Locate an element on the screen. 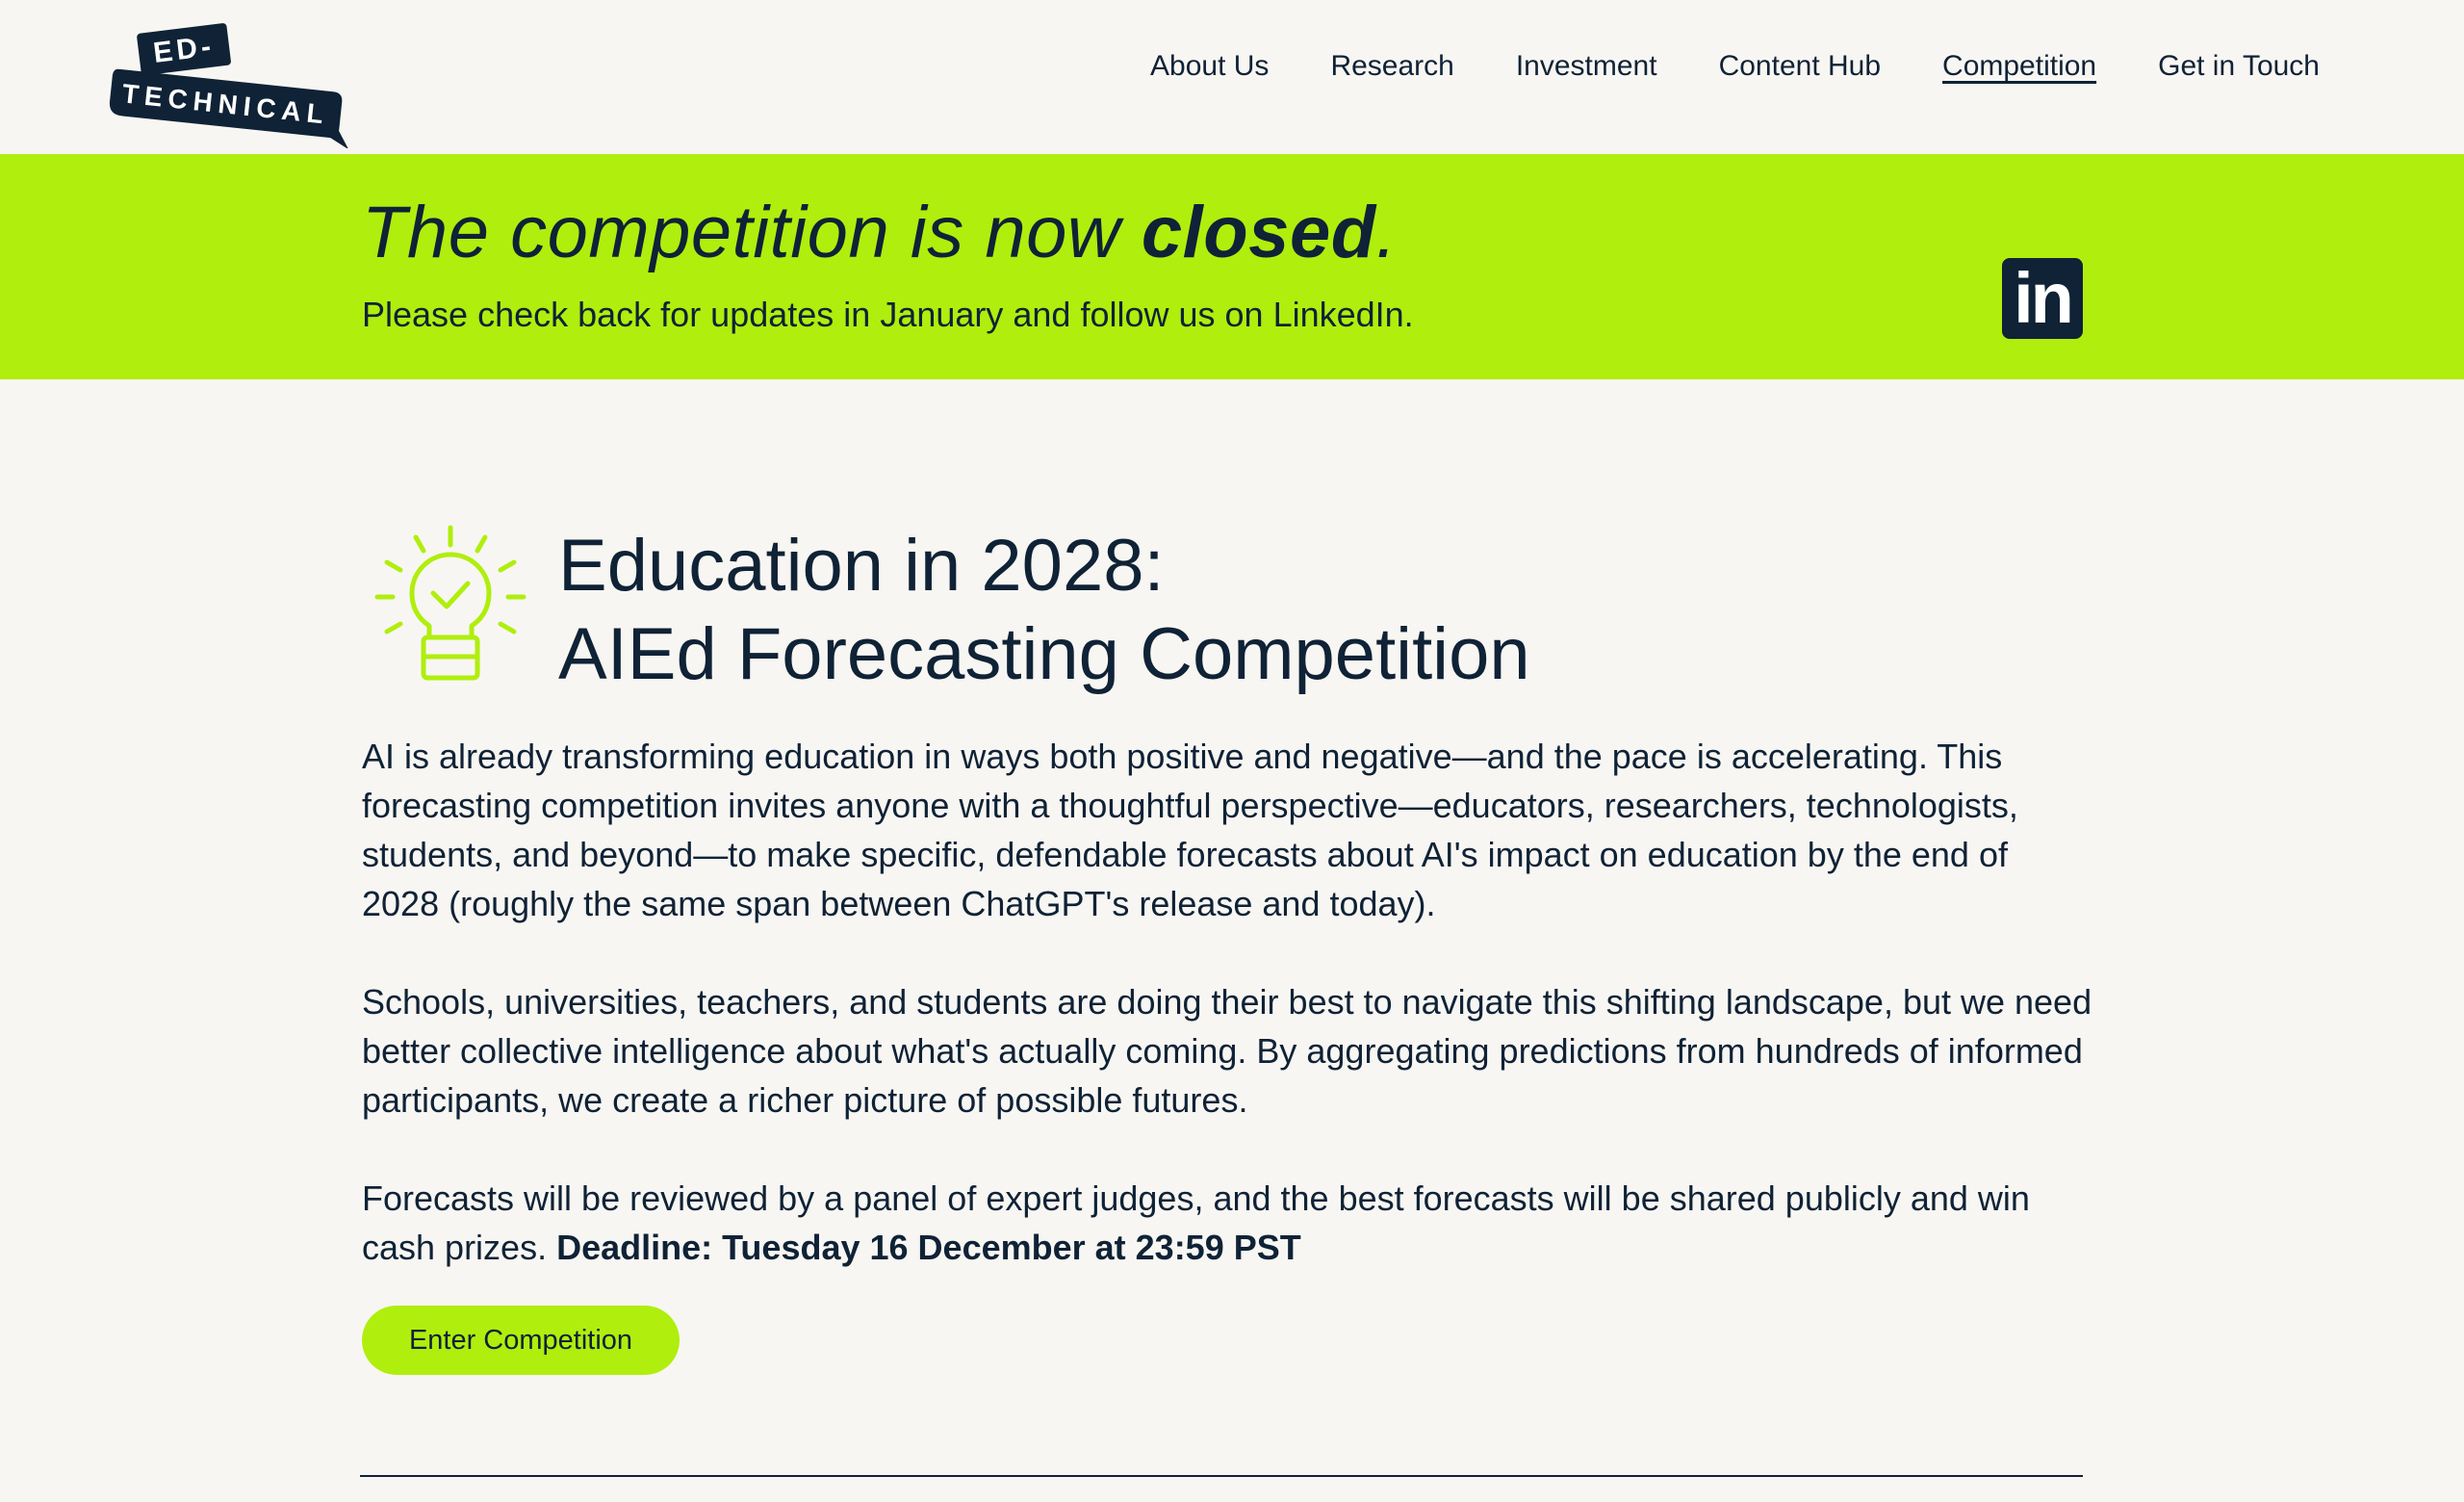  banner-title-suffix: . is located at coordinates (1386, 232).